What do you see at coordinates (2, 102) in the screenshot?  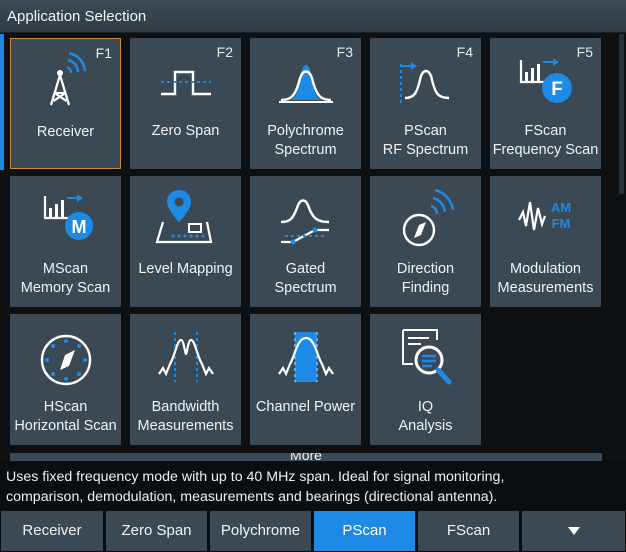 I see `row-focus-accent` at bounding box center [2, 102].